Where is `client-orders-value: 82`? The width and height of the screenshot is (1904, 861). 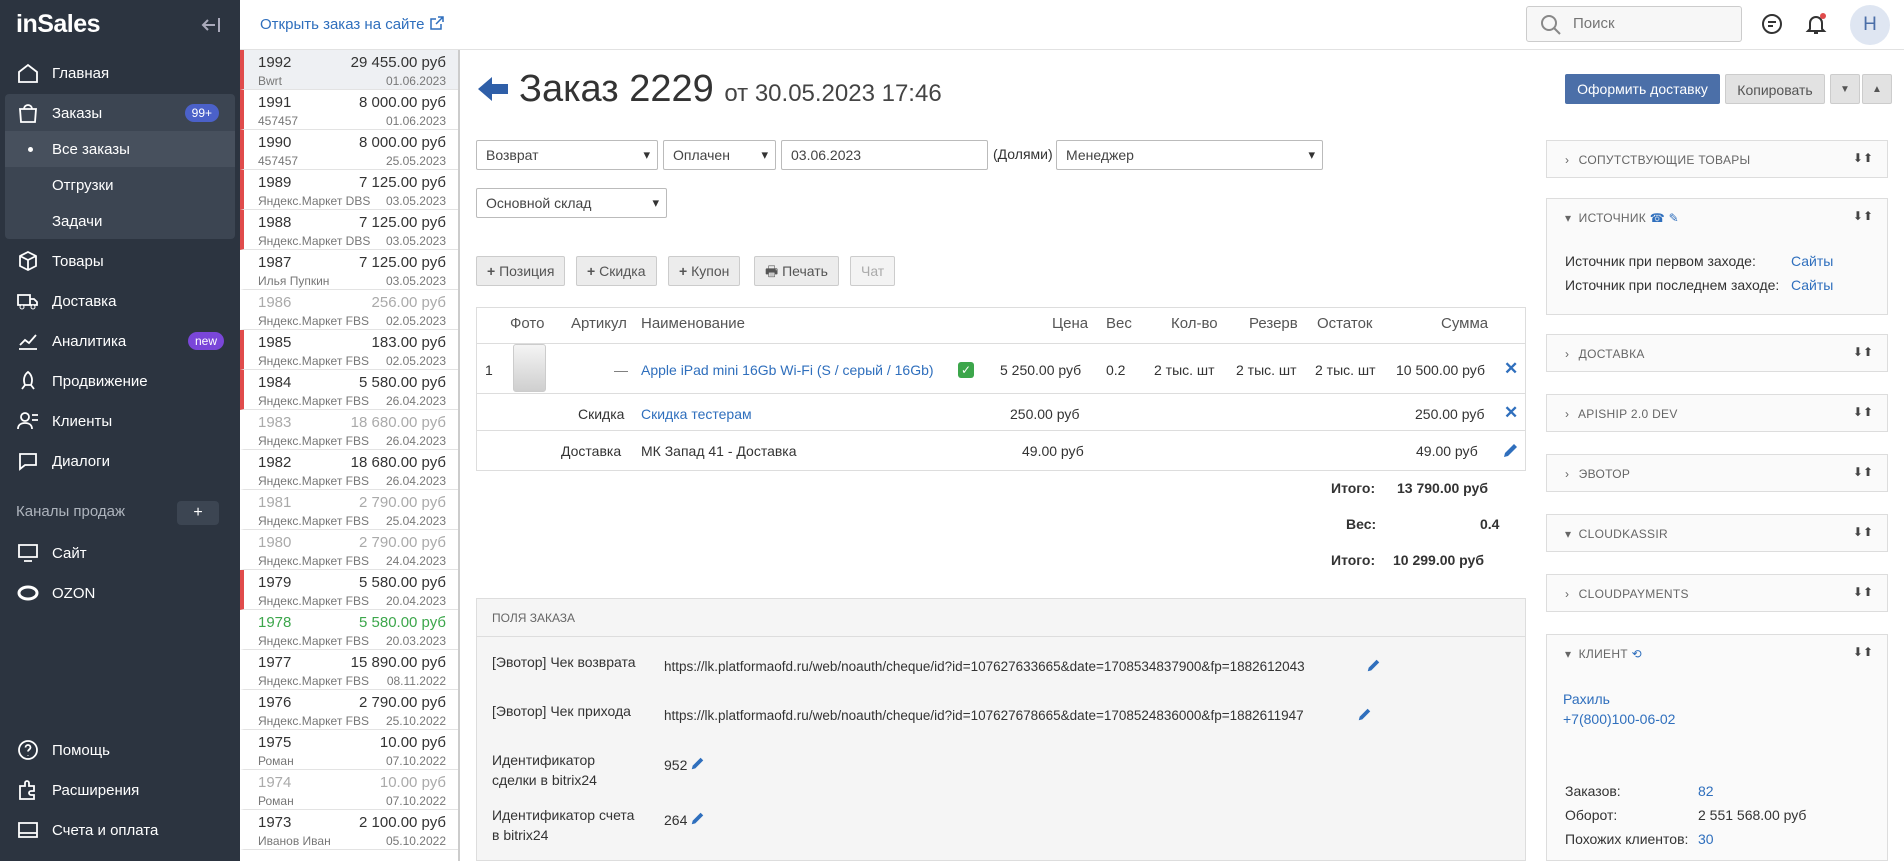 client-orders-value: 82 is located at coordinates (1706, 791).